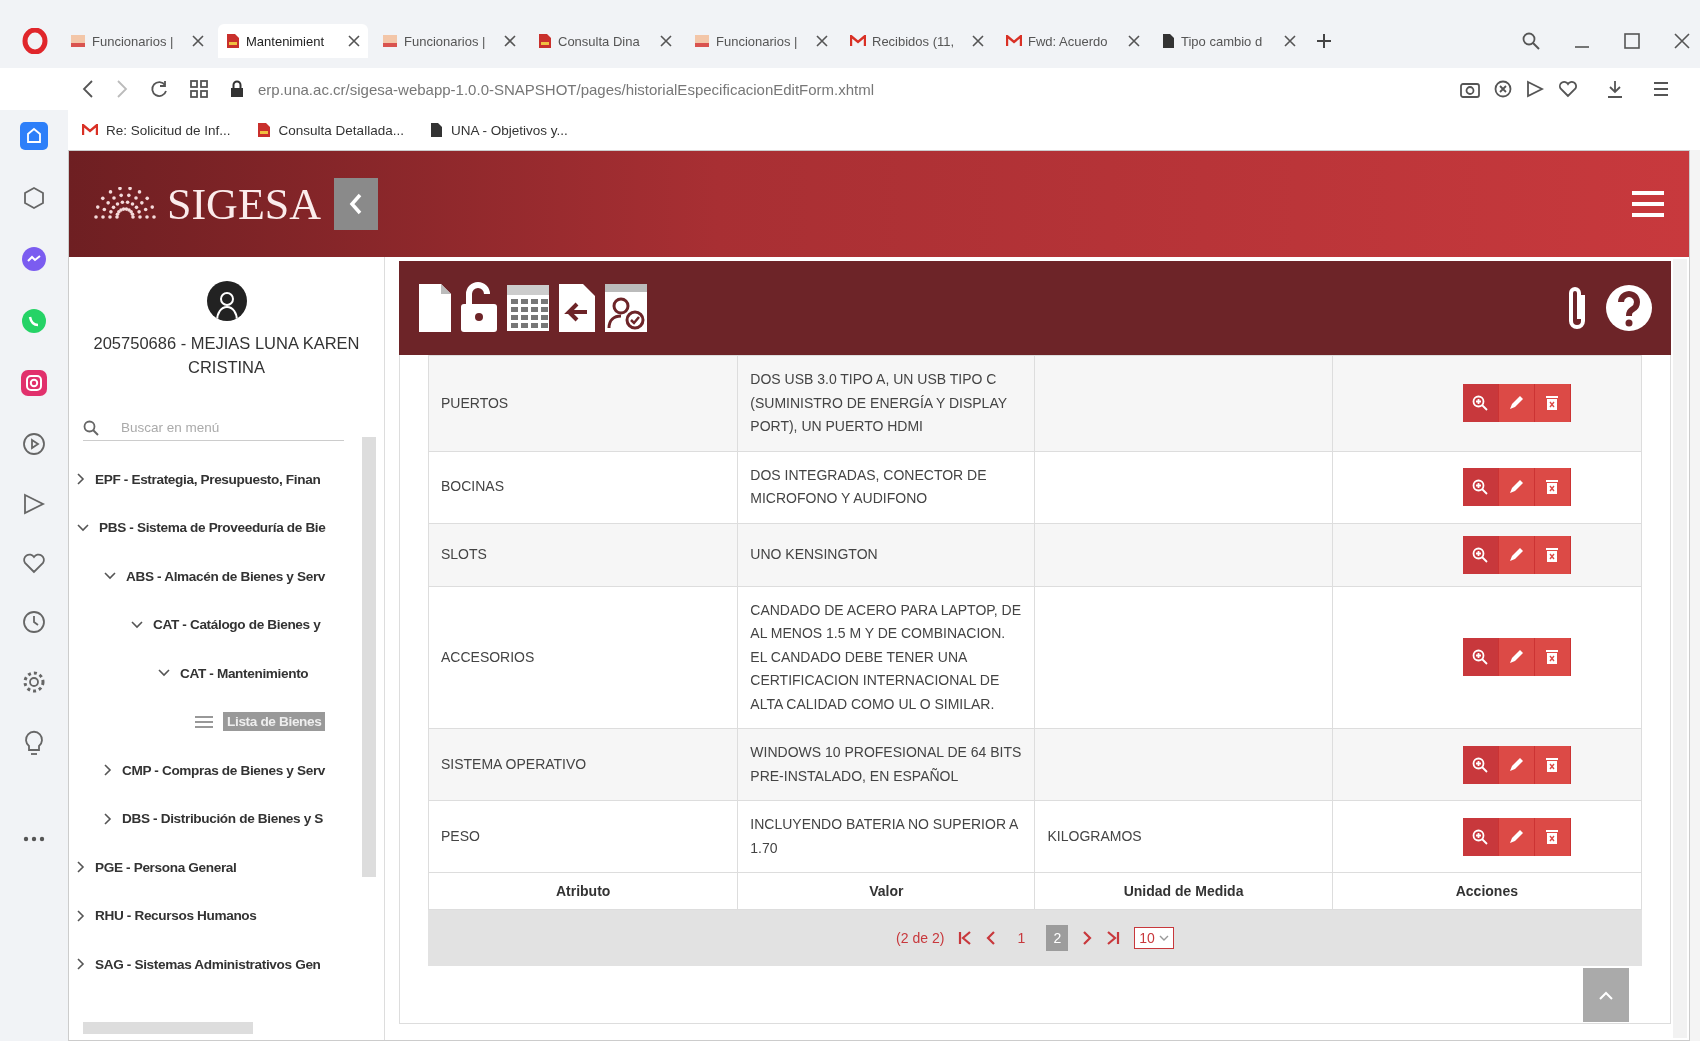  What do you see at coordinates (223, 819) in the screenshot?
I see `menu-item: DBS - Distribución de Bienes y S` at bounding box center [223, 819].